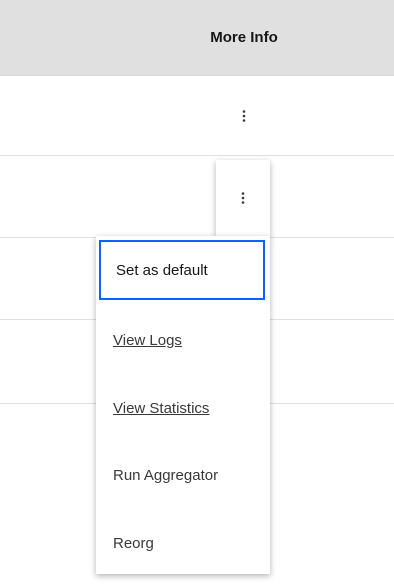 This screenshot has width=394, height=588. What do you see at coordinates (244, 37) in the screenshot?
I see `column-header-more-info: More Info` at bounding box center [244, 37].